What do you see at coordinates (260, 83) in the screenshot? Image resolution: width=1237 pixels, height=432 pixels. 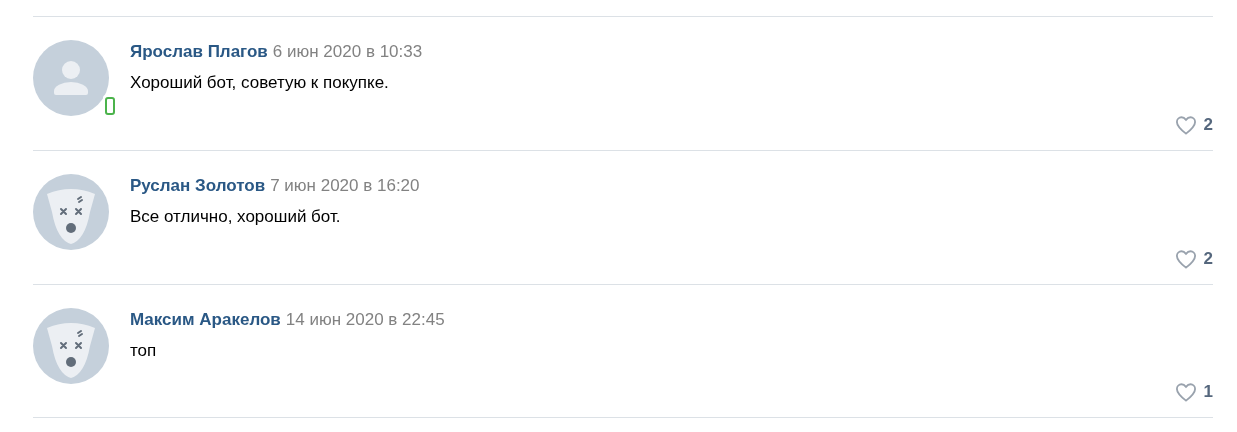 I see `comment-text: Хороший бот, советую к покупке.` at bounding box center [260, 83].